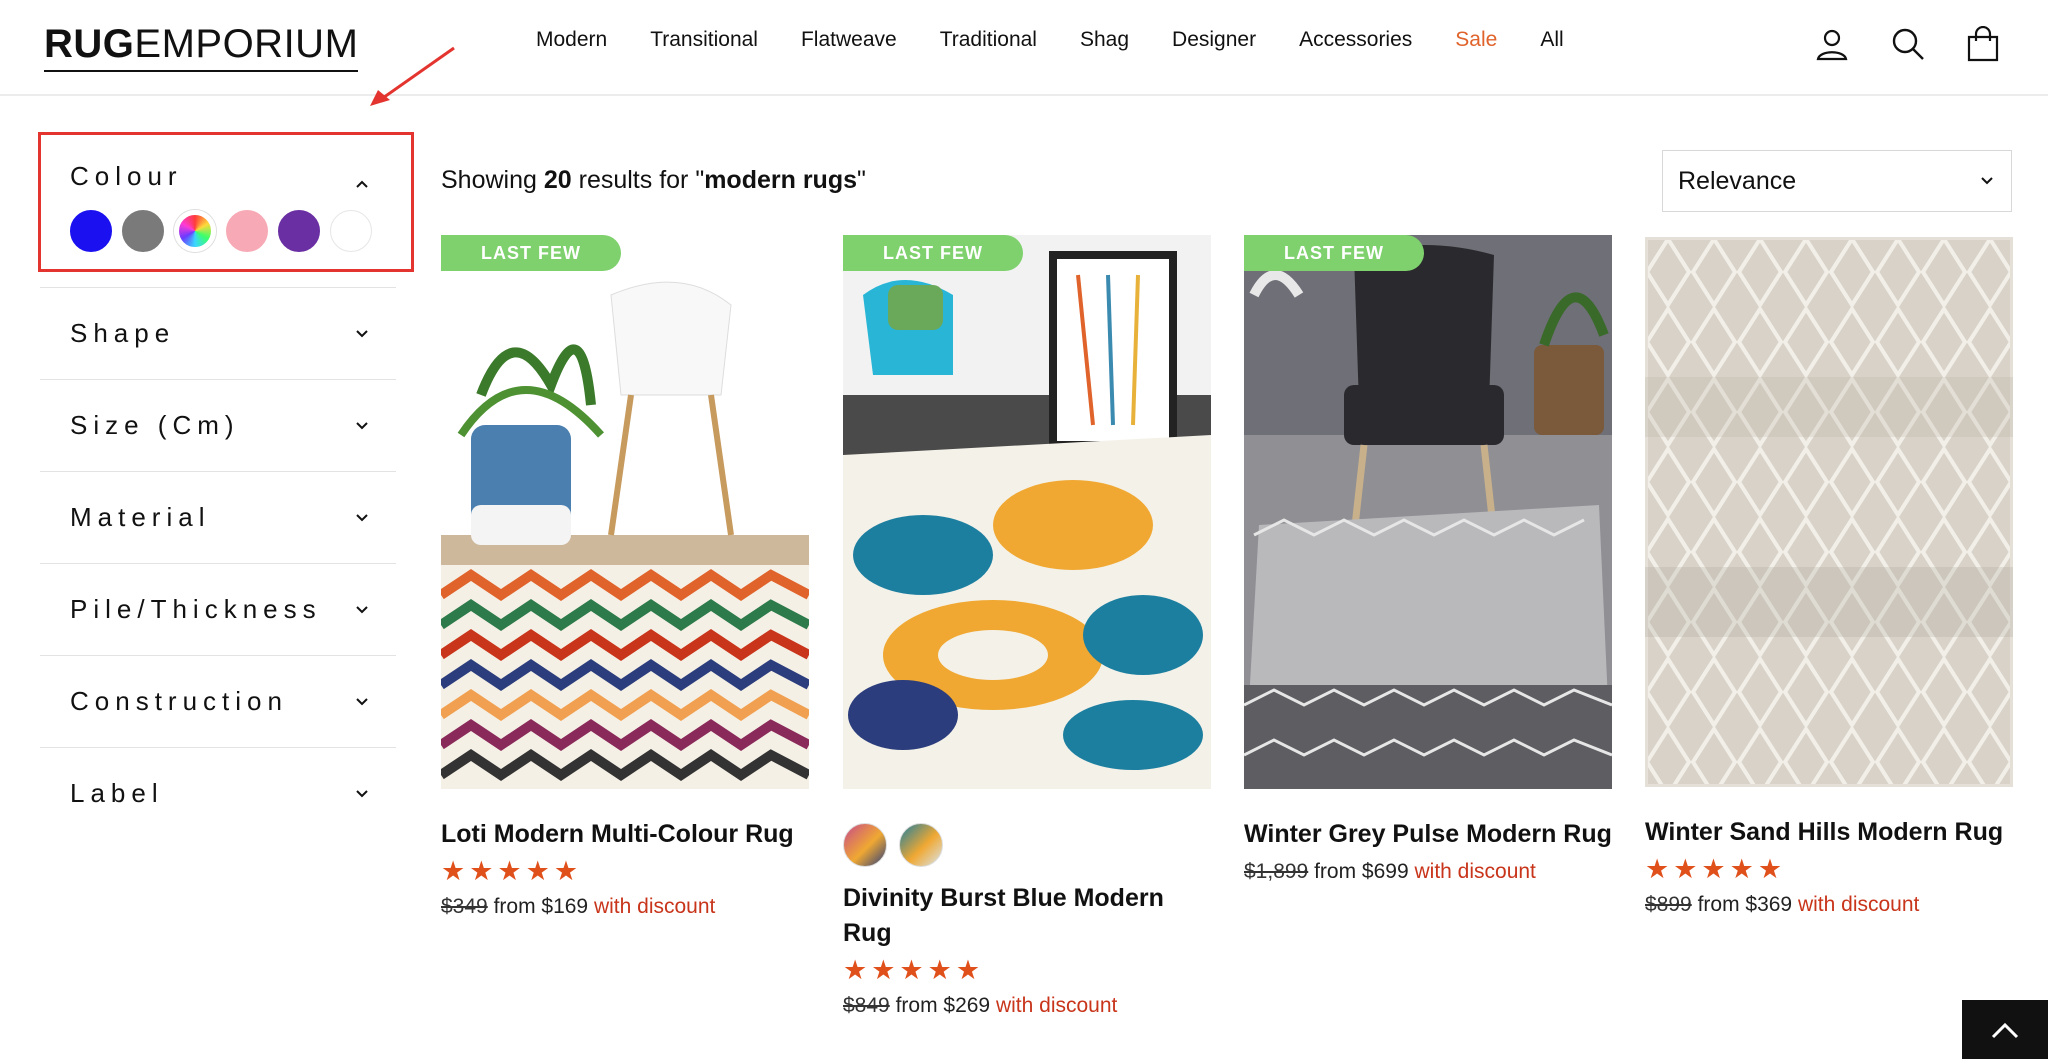 This screenshot has width=2048, height=1059. I want to click on original-price: $349, so click(464, 906).